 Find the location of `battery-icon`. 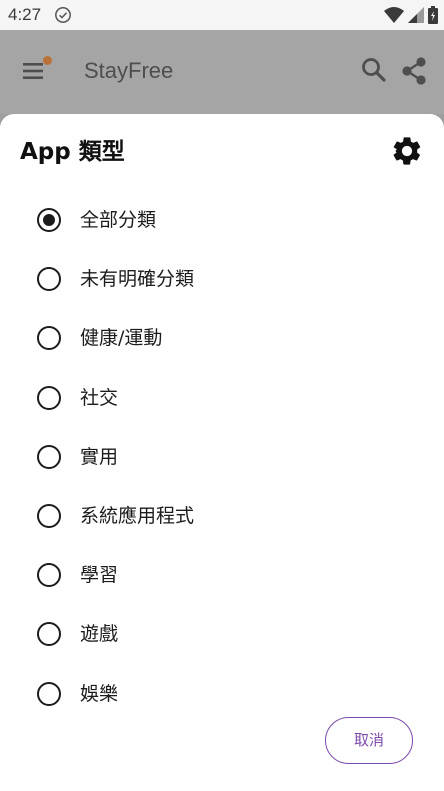

battery-icon is located at coordinates (433, 15).